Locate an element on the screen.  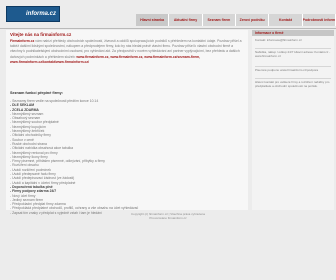
page-title: Vítejte nás na firmainform.cz is located at coordinates (41, 34).